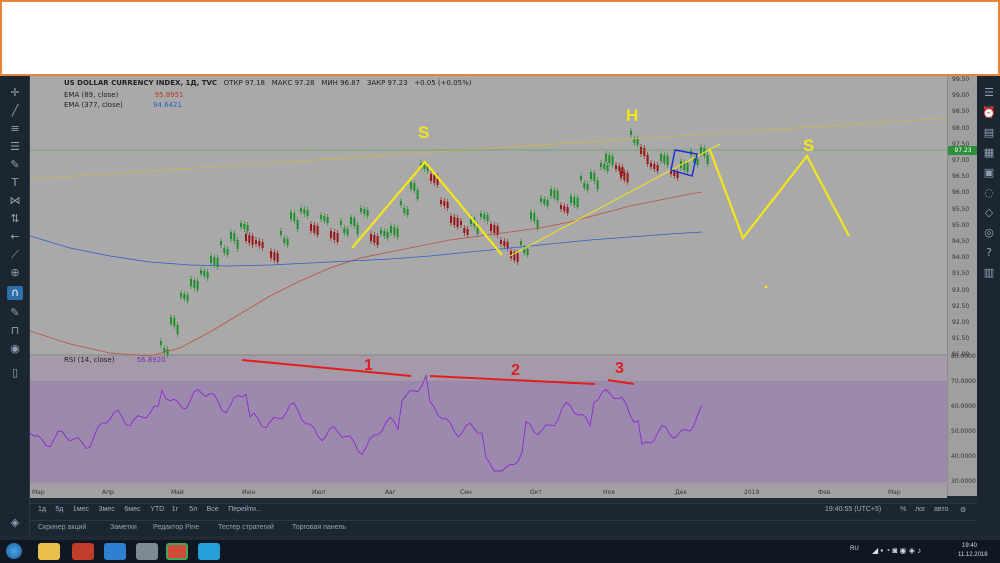 The height and width of the screenshot is (563, 1000). What do you see at coordinates (989, 133) in the screenshot?
I see `data-window-icon: ▤` at bounding box center [989, 133].